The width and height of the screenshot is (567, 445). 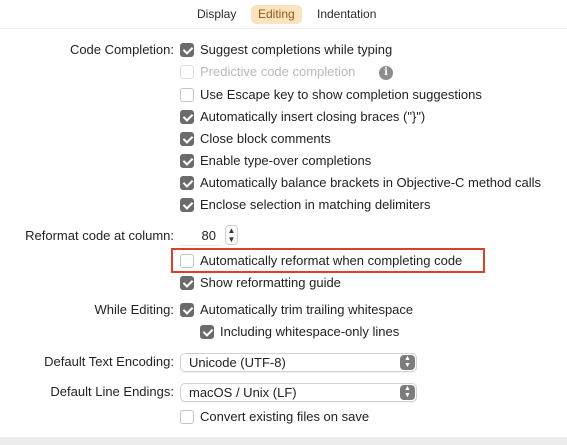 What do you see at coordinates (109, 361) in the screenshot?
I see `text-encoding-label: Default Text Encoding:` at bounding box center [109, 361].